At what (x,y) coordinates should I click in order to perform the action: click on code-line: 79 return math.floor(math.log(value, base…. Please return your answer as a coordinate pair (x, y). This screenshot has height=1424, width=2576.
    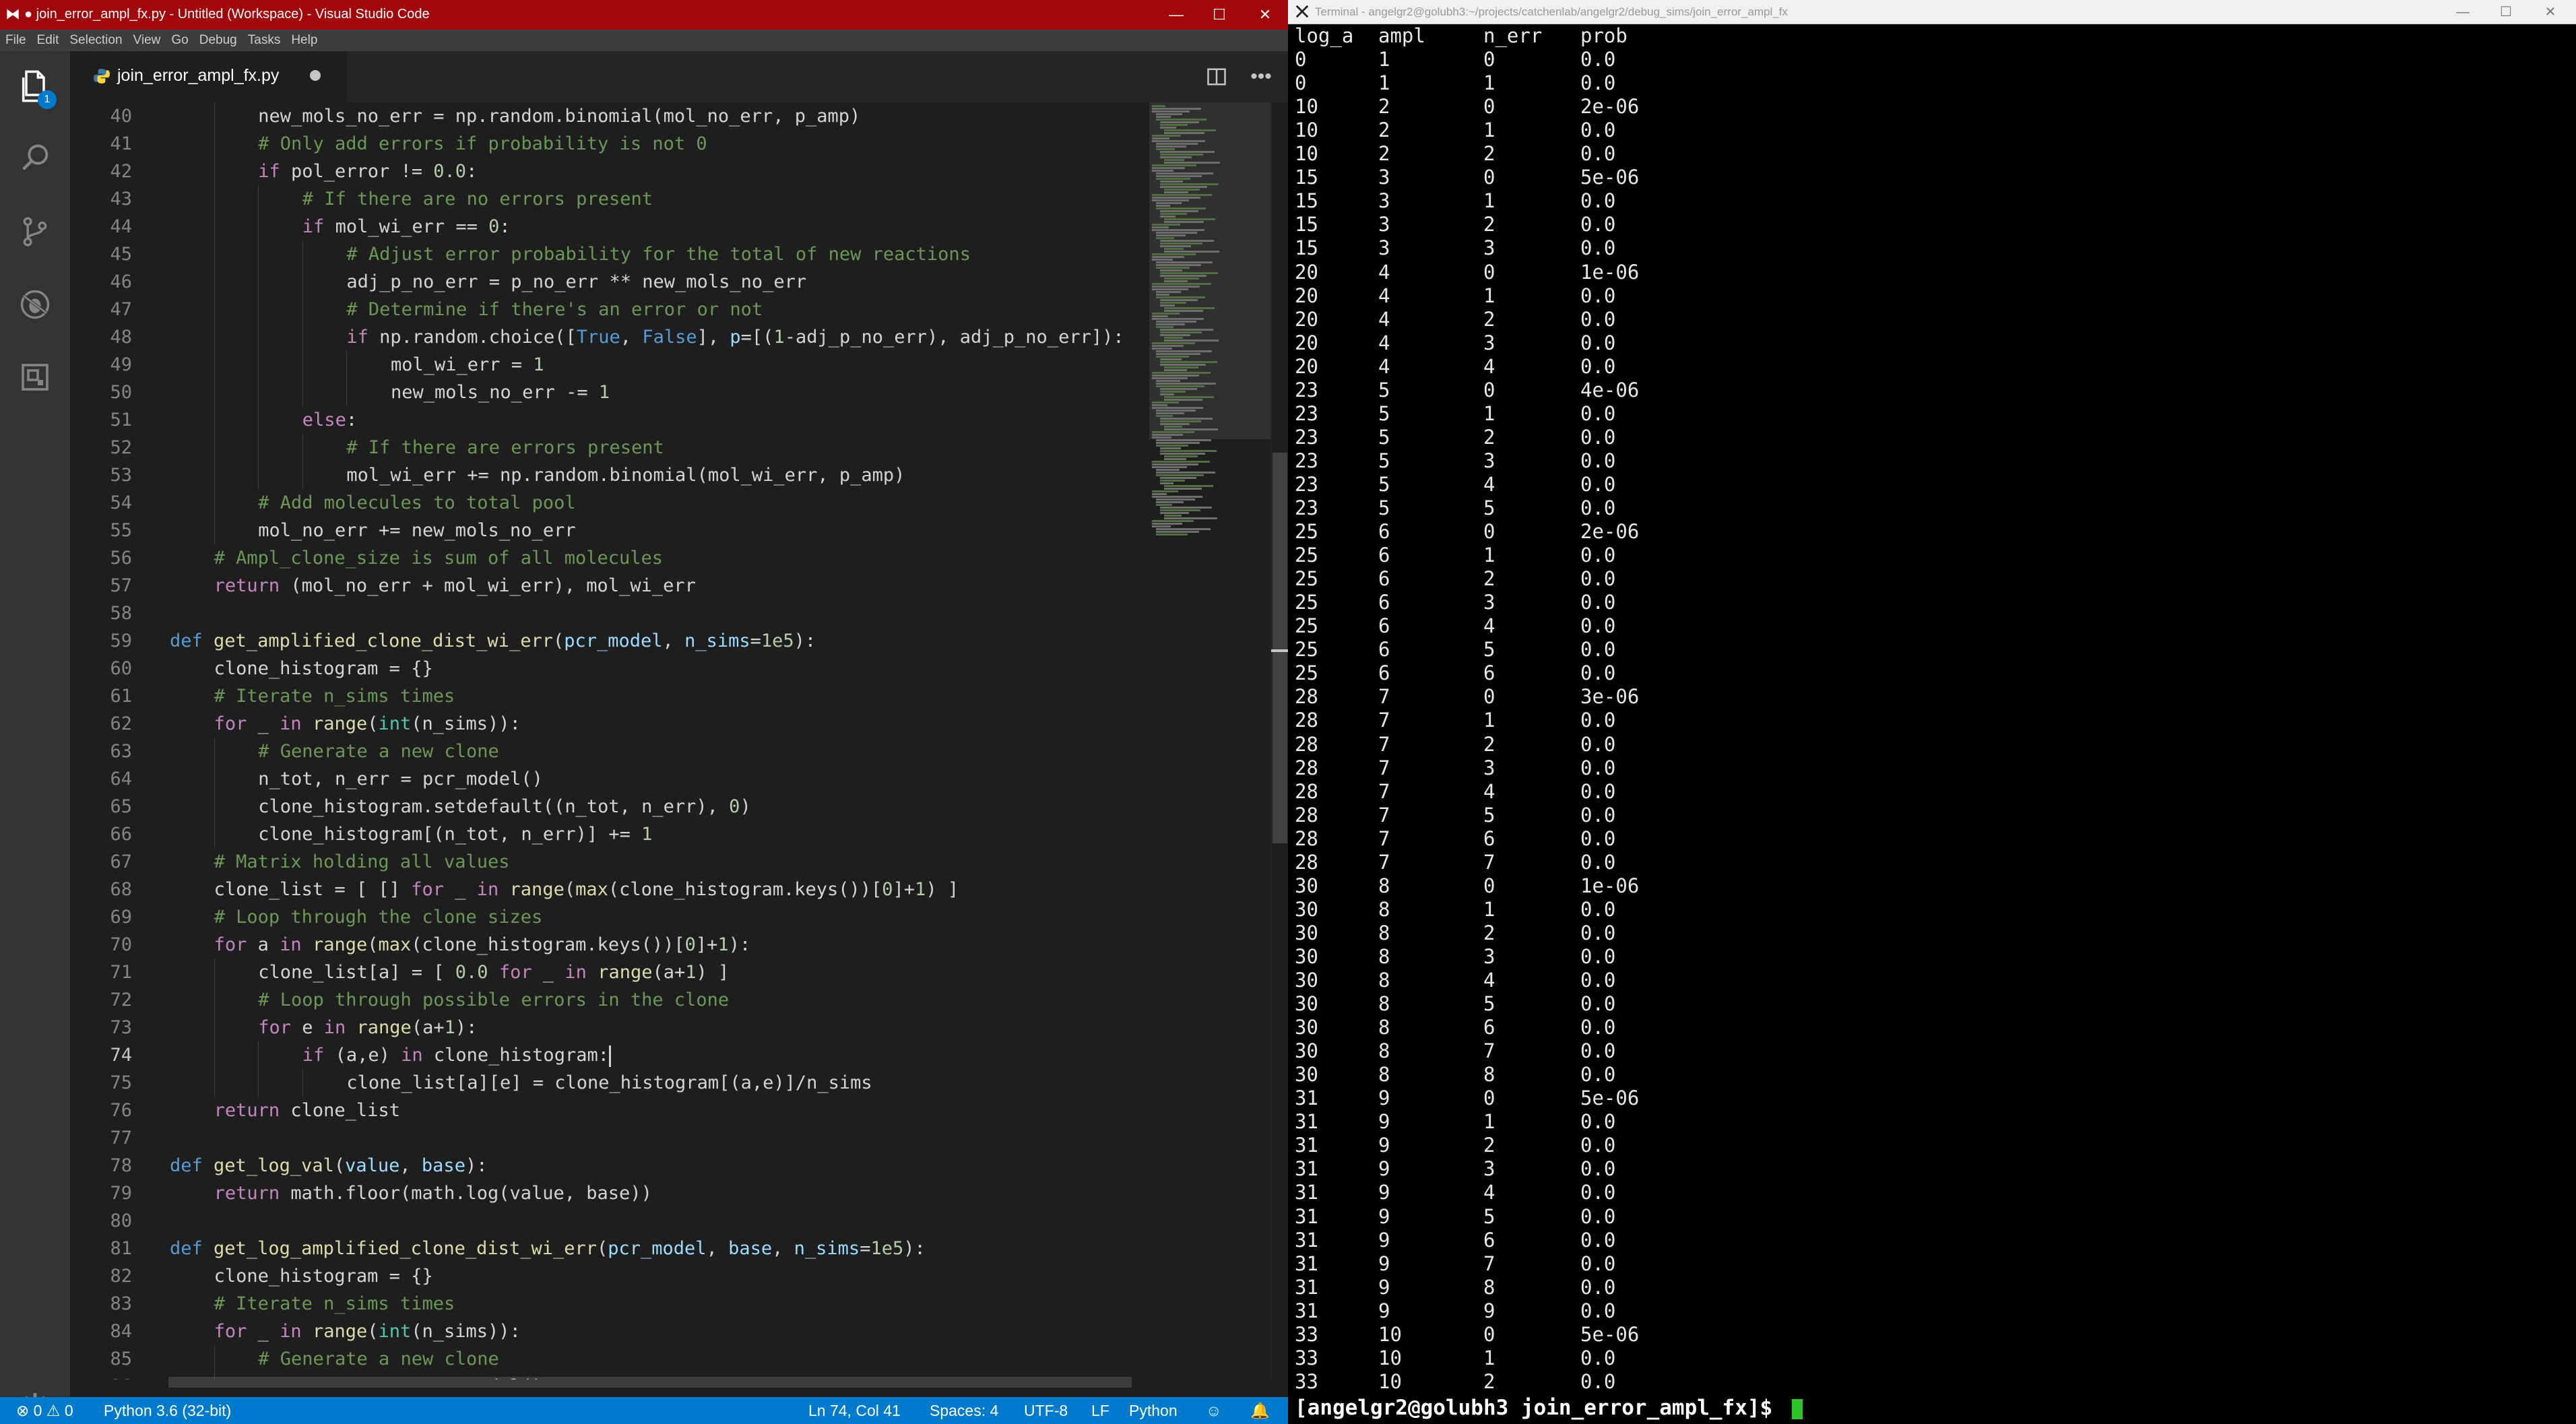
    Looking at the image, I should click on (610, 1193).